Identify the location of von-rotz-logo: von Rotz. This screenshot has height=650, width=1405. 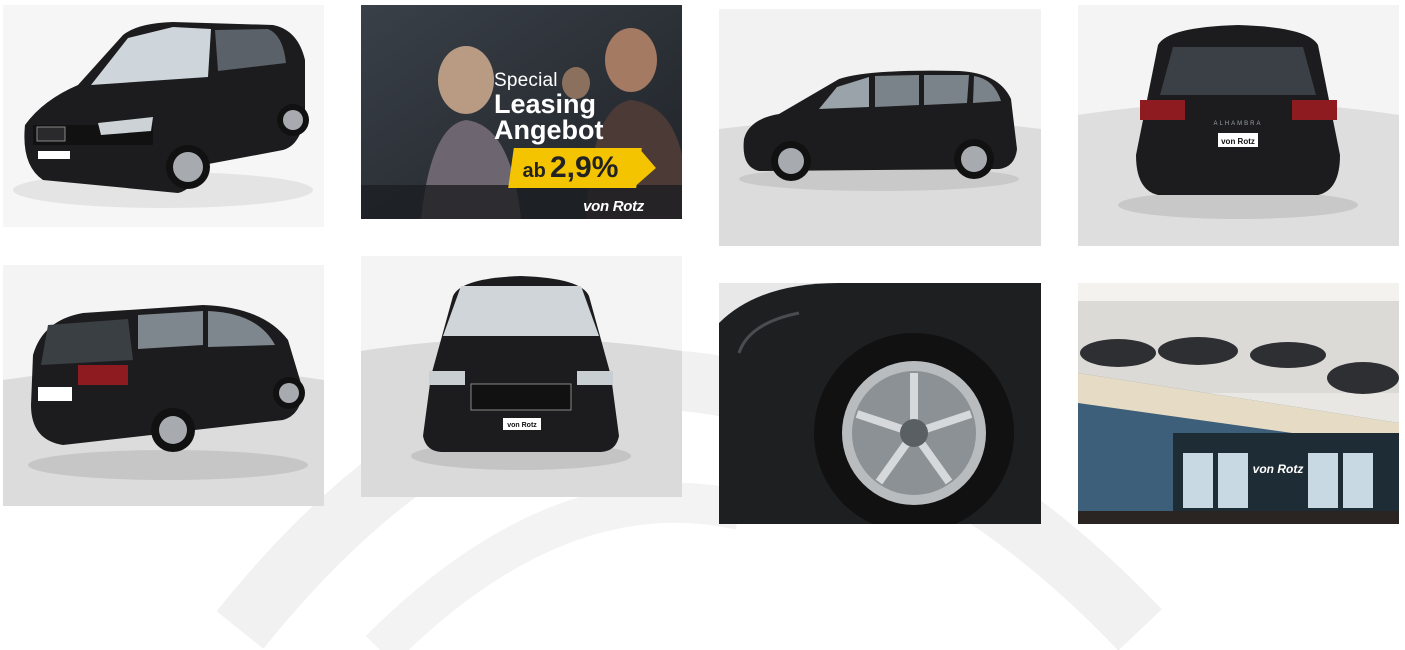
(613, 206).